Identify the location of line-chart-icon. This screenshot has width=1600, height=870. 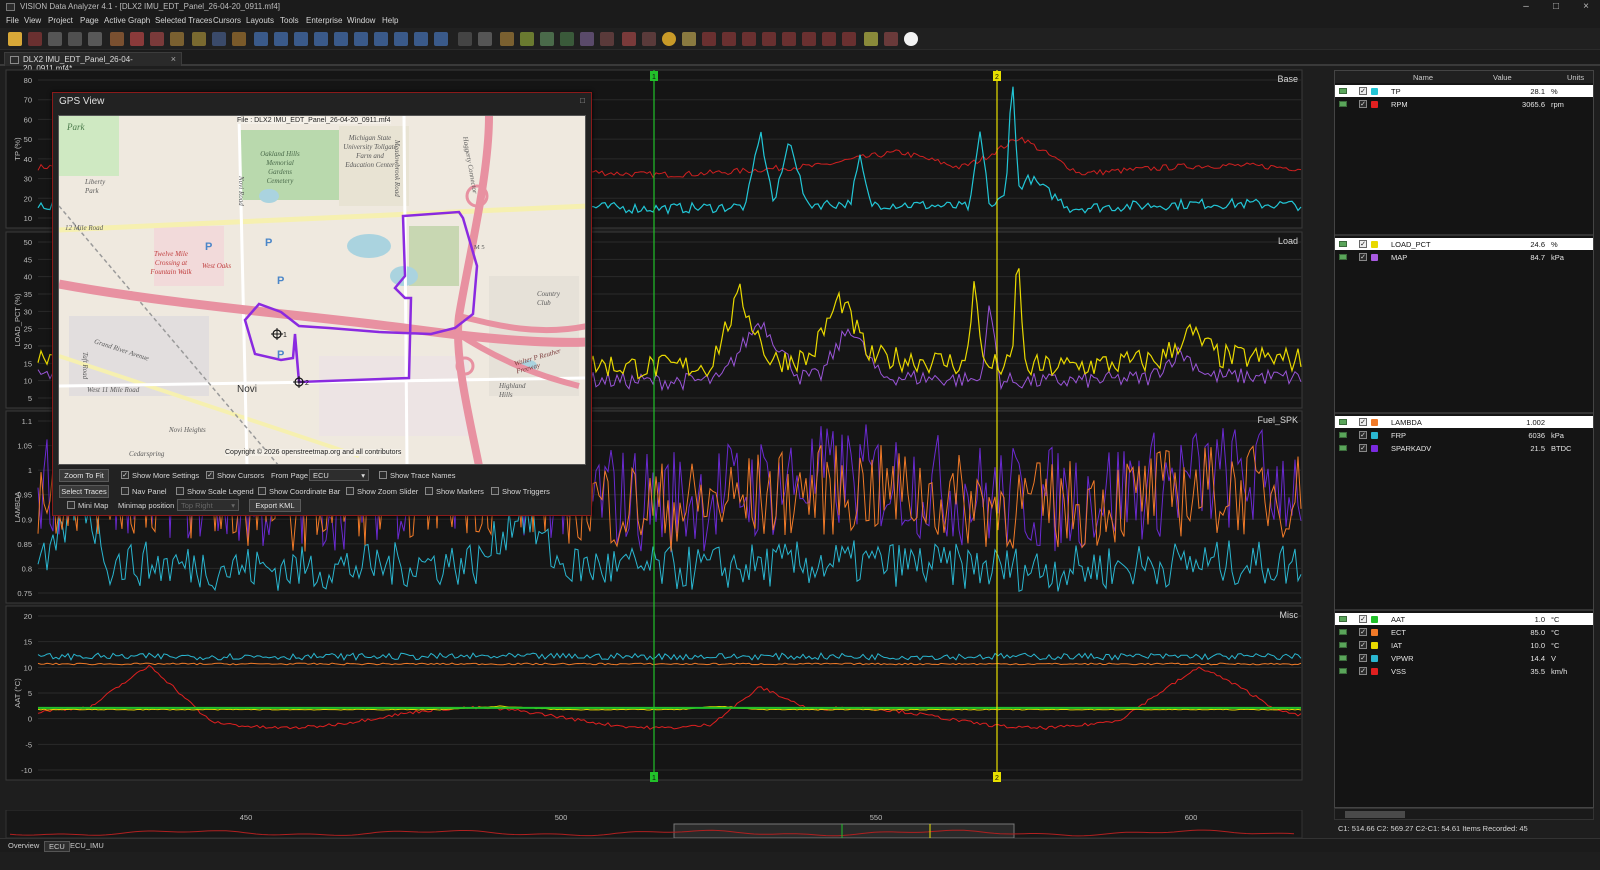
(567, 39).